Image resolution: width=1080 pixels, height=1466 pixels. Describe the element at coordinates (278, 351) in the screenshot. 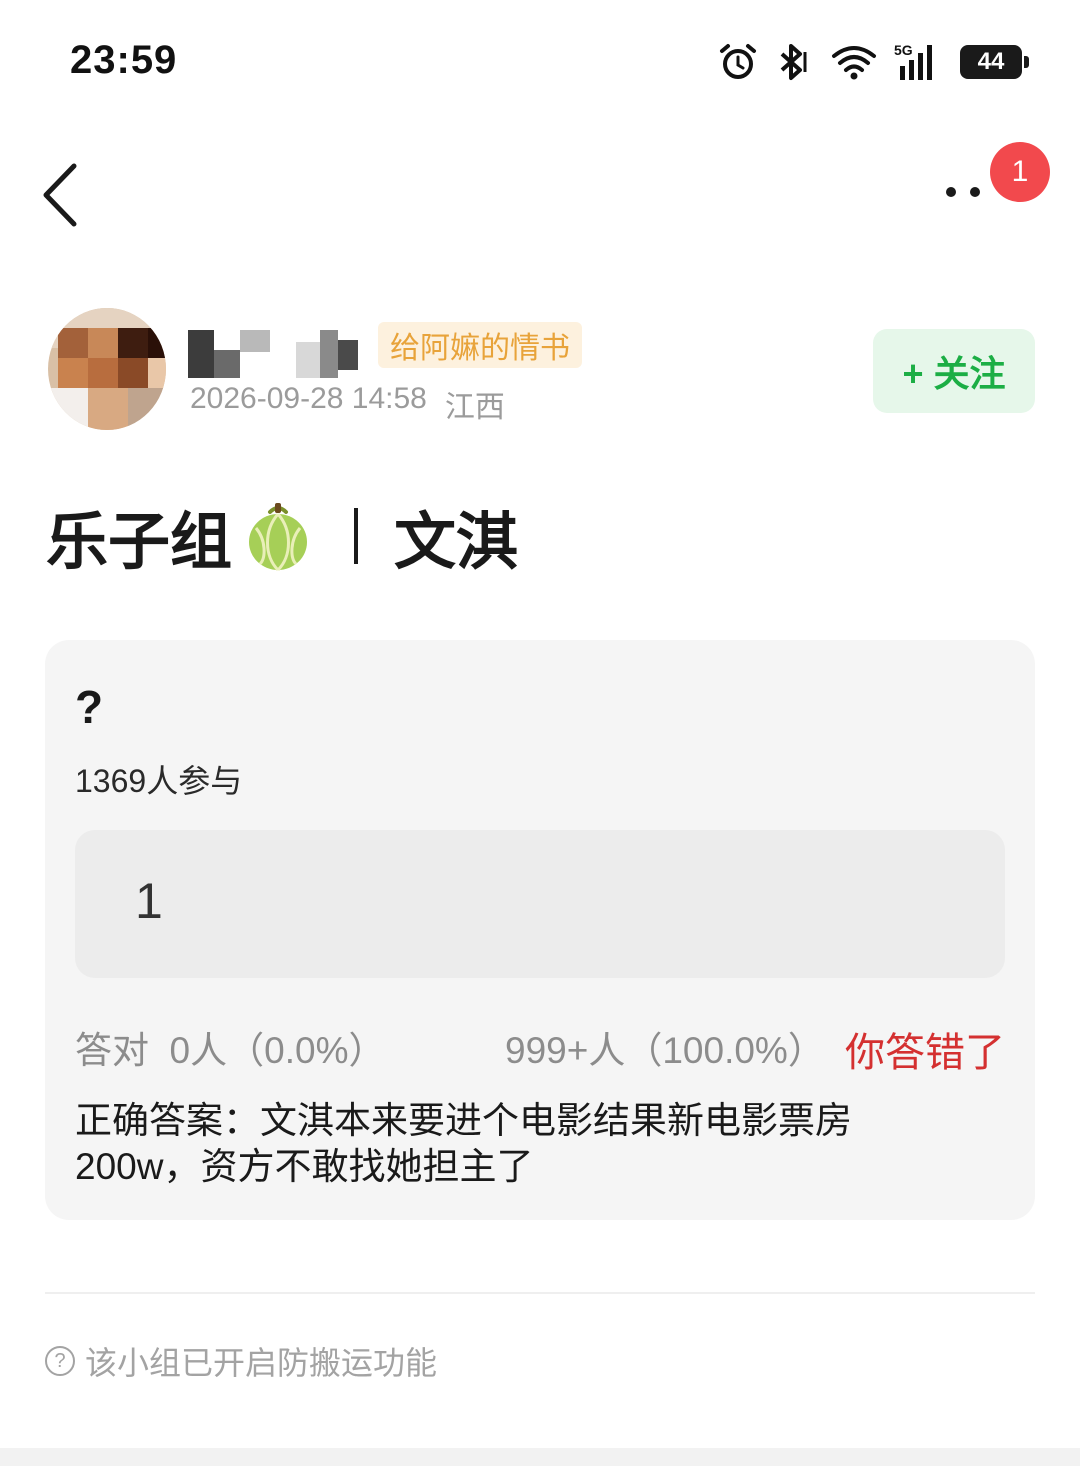

I see `author-name-blurred` at that location.